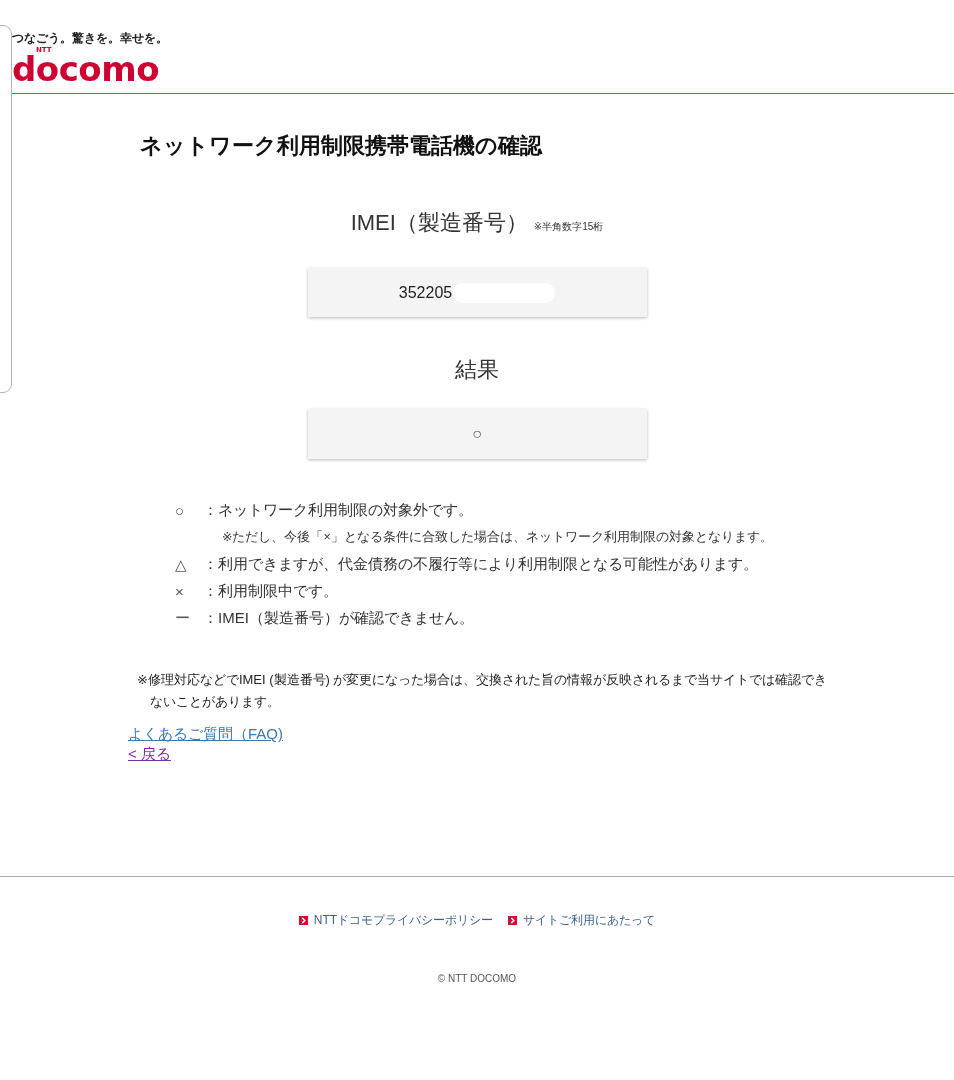 Image resolution: width=954 pixels, height=1080 pixels. I want to click on legend-text: IMEI（製造番号）が確認できません。, so click(346, 618).